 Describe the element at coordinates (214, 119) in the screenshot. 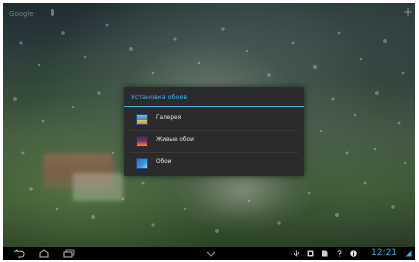

I see `option-gallery: Галерея` at that location.